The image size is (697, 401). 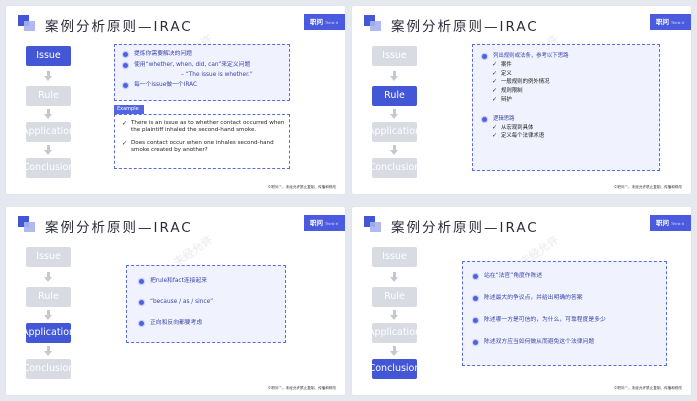 What do you see at coordinates (206, 54) in the screenshot?
I see `bullet-item: 提炼你需要解决的问题` at bounding box center [206, 54].